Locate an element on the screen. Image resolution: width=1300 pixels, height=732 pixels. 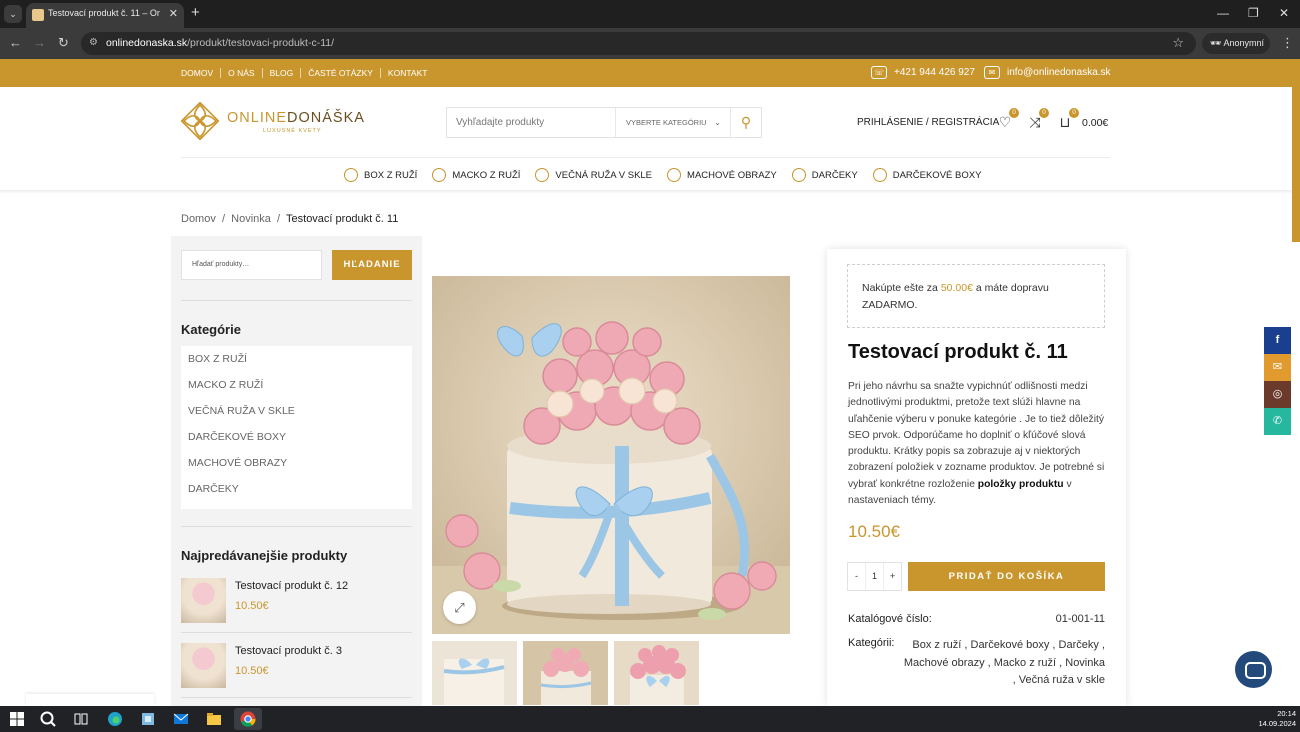
chrome-icon is located at coordinates (248, 719).